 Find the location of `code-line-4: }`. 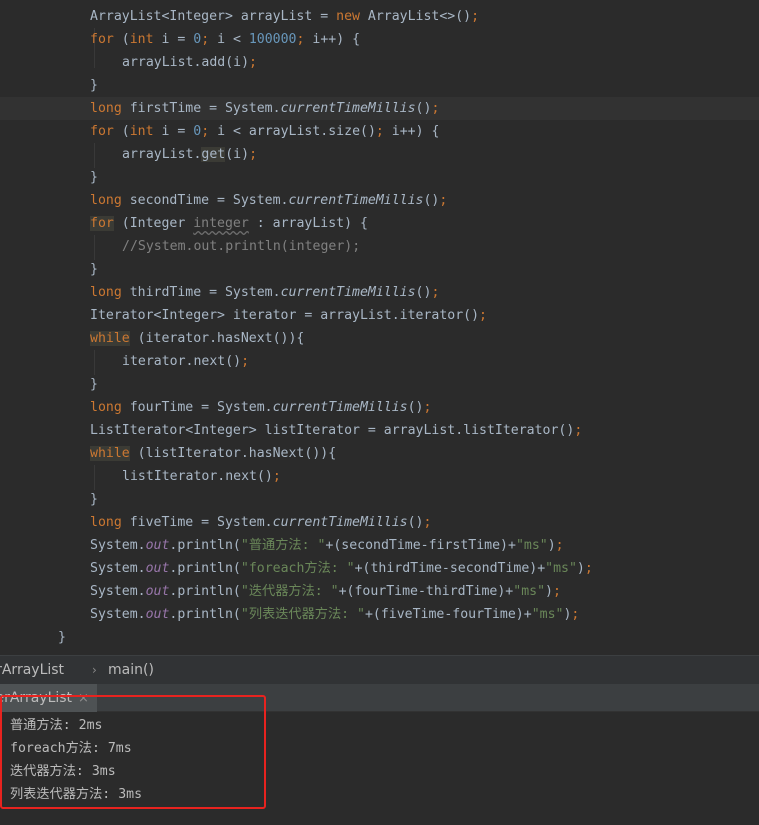

code-line-4: } is located at coordinates (379, 85).